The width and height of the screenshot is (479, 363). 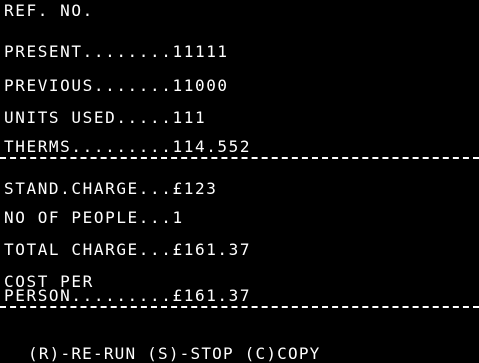 I want to click on ref-no-label: REF. NO., so click(x=49, y=10).